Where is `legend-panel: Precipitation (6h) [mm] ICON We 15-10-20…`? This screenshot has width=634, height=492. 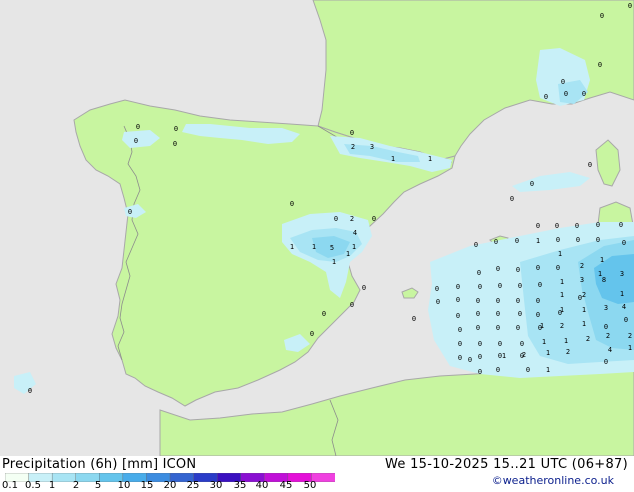 legend-panel: Precipitation (6h) [mm] ICON We 15-10-20… is located at coordinates (317, 474).